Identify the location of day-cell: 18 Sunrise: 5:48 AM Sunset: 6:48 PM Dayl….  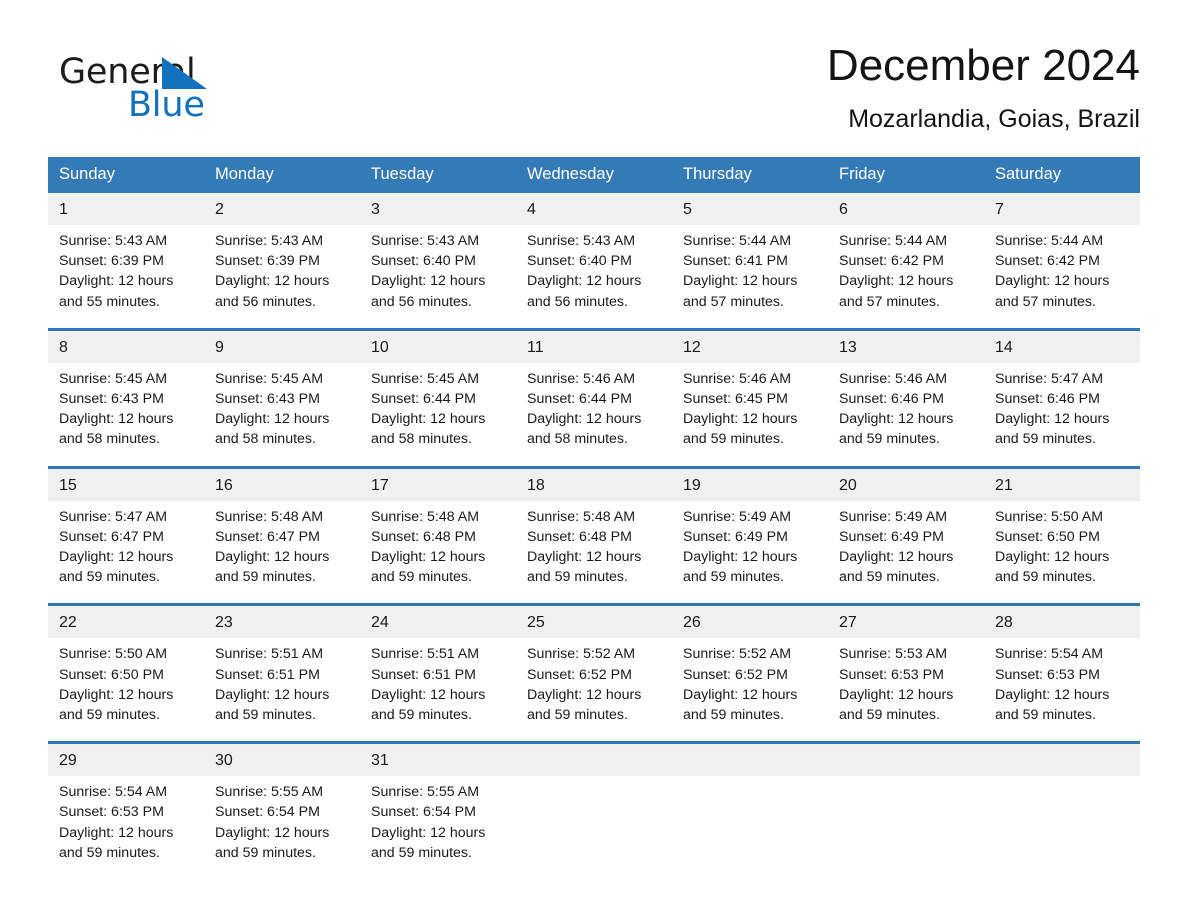
(594, 535).